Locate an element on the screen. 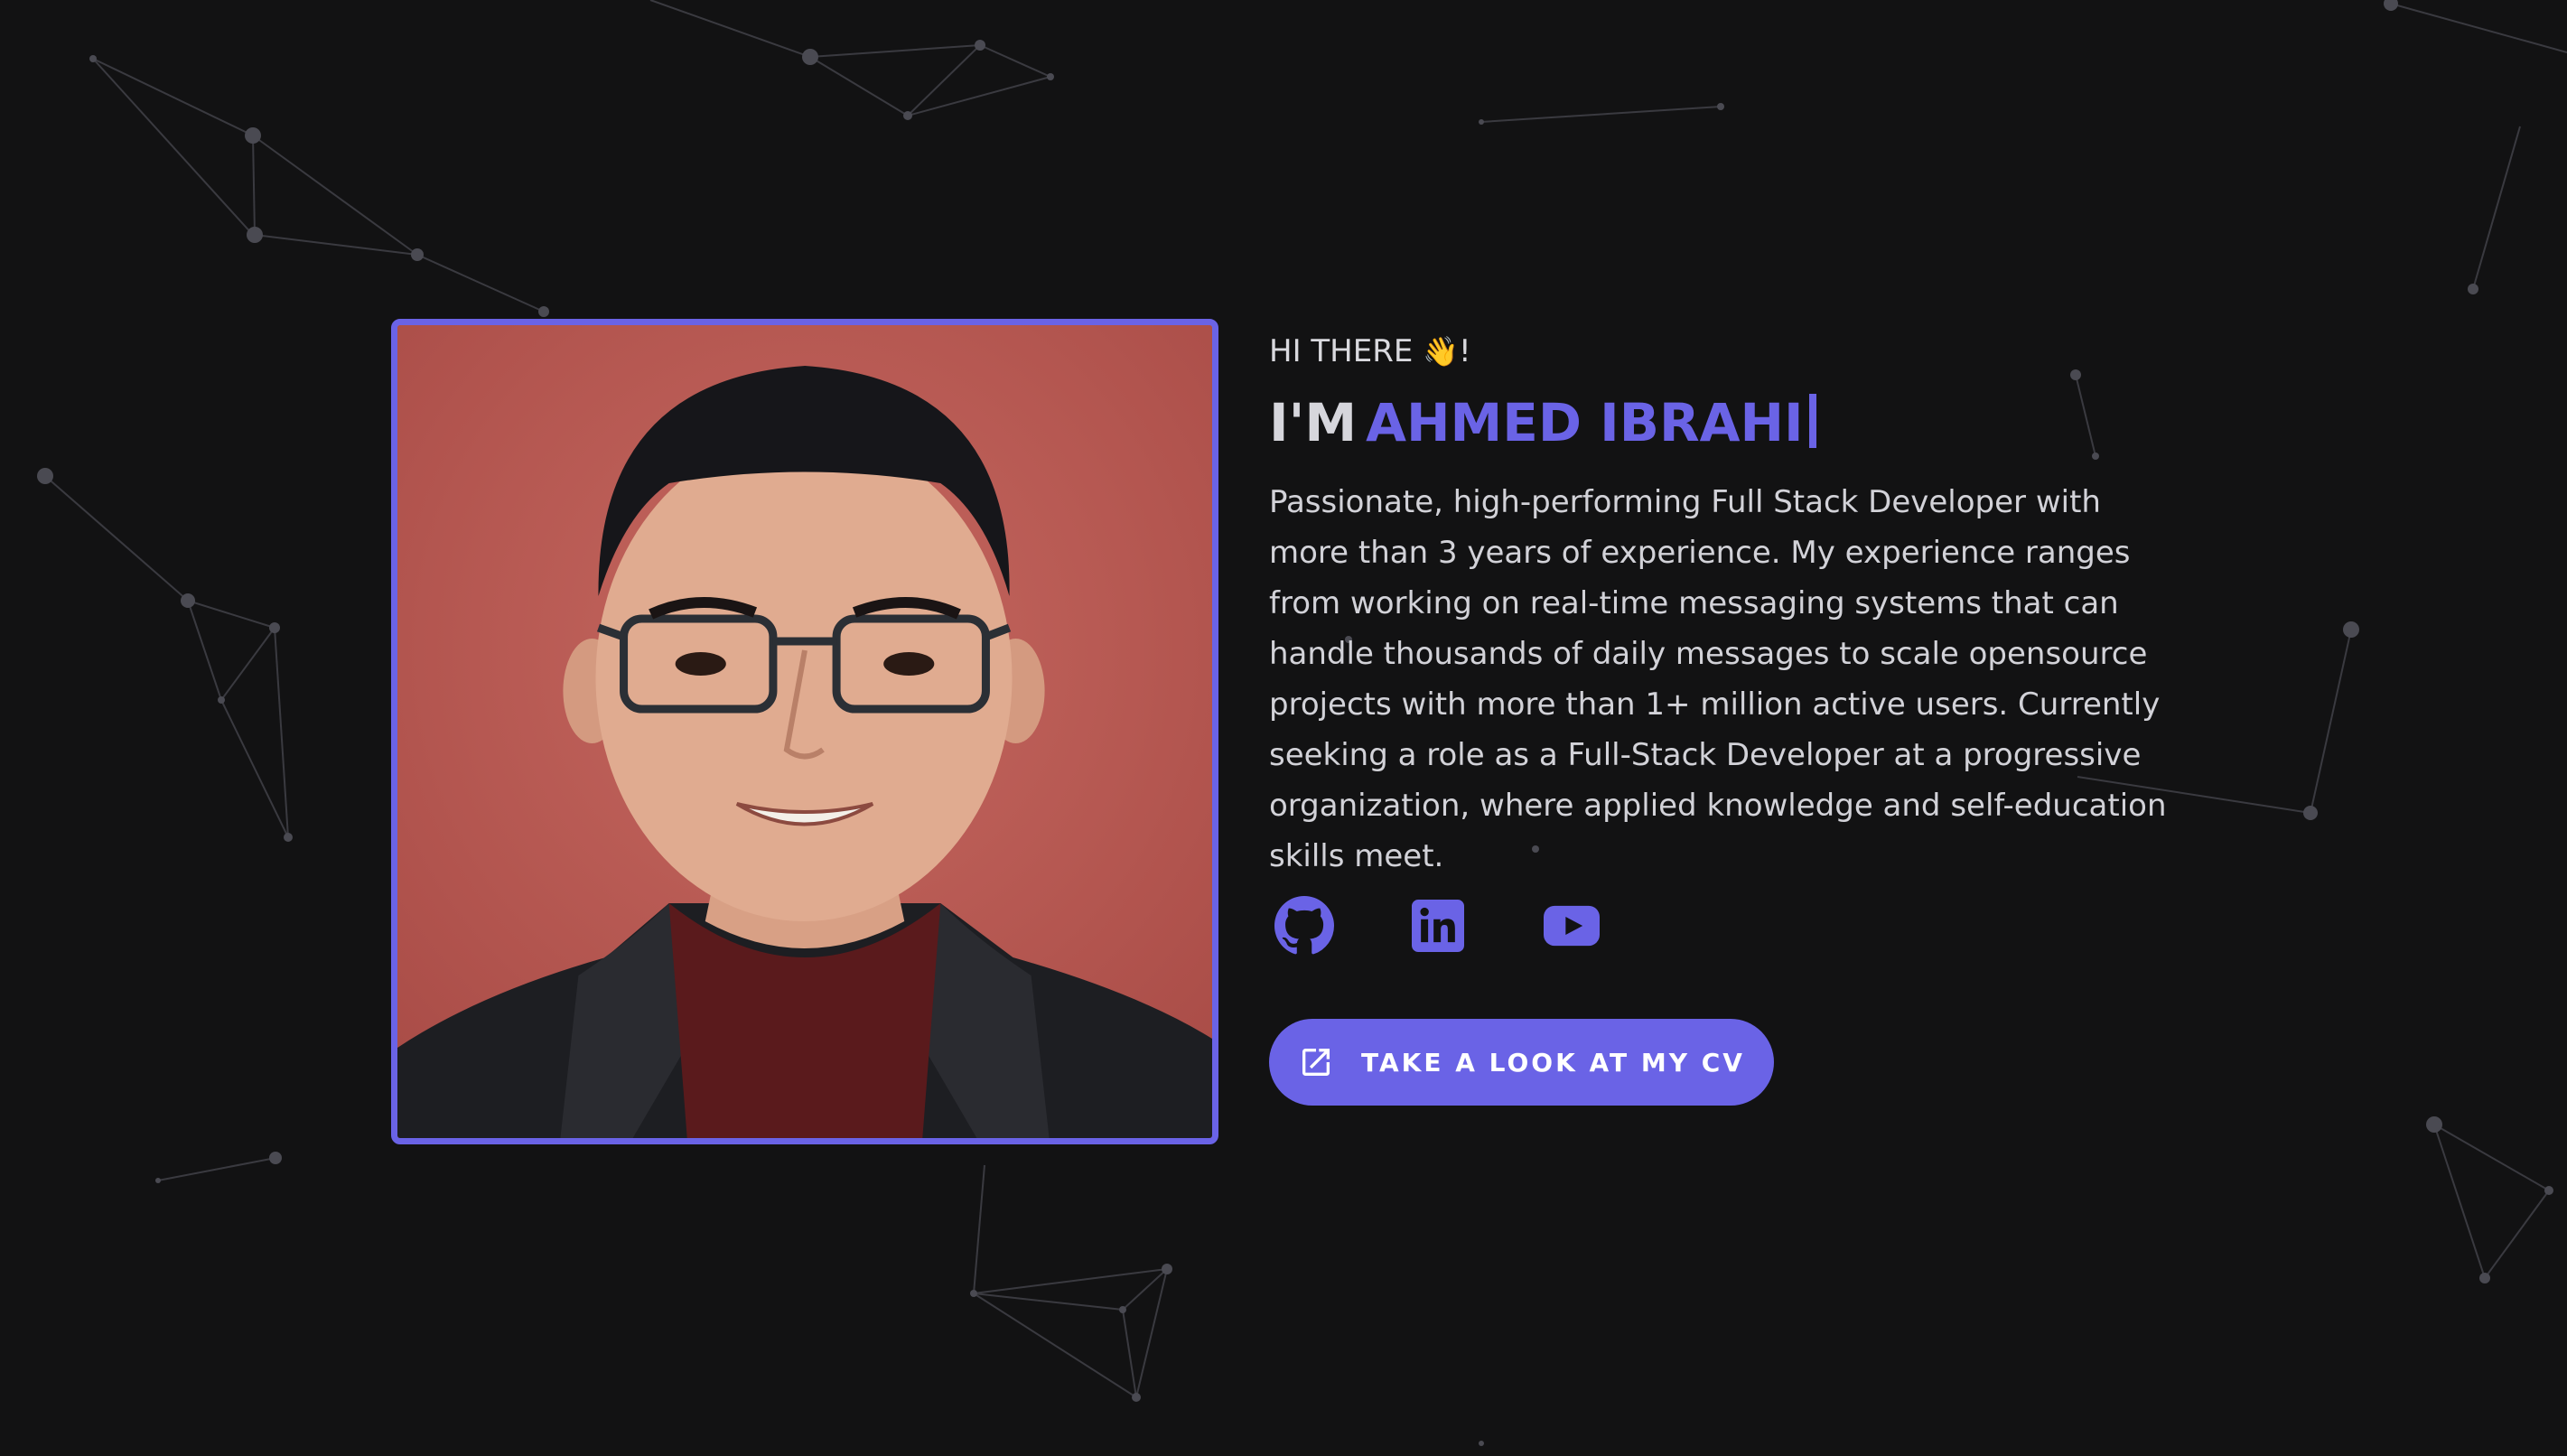  typing-cursor is located at coordinates (1812, 421).